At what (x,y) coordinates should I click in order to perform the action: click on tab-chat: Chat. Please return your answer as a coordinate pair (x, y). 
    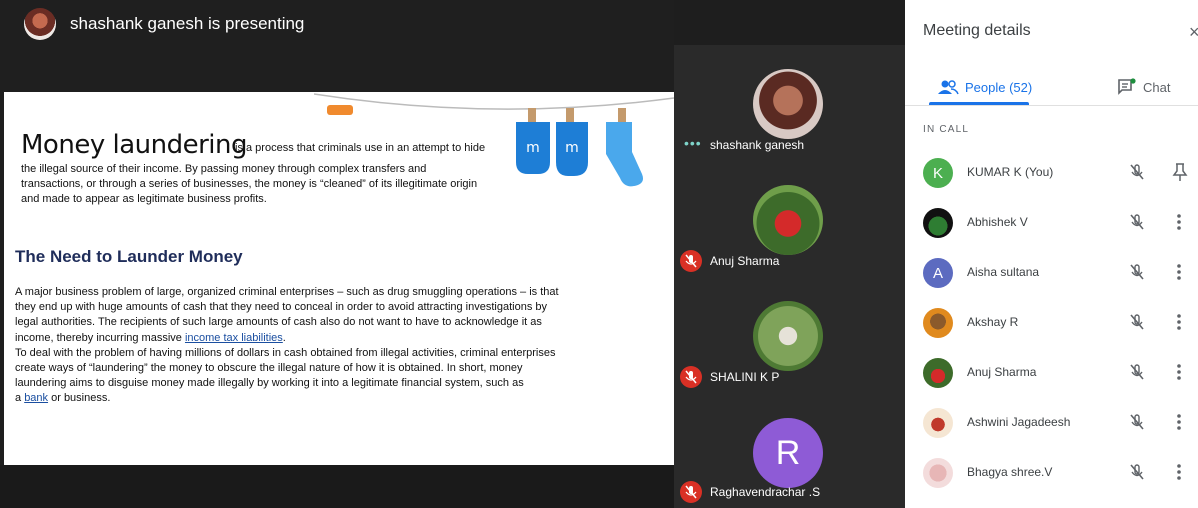
    Looking at the image, I should click on (1143, 87).